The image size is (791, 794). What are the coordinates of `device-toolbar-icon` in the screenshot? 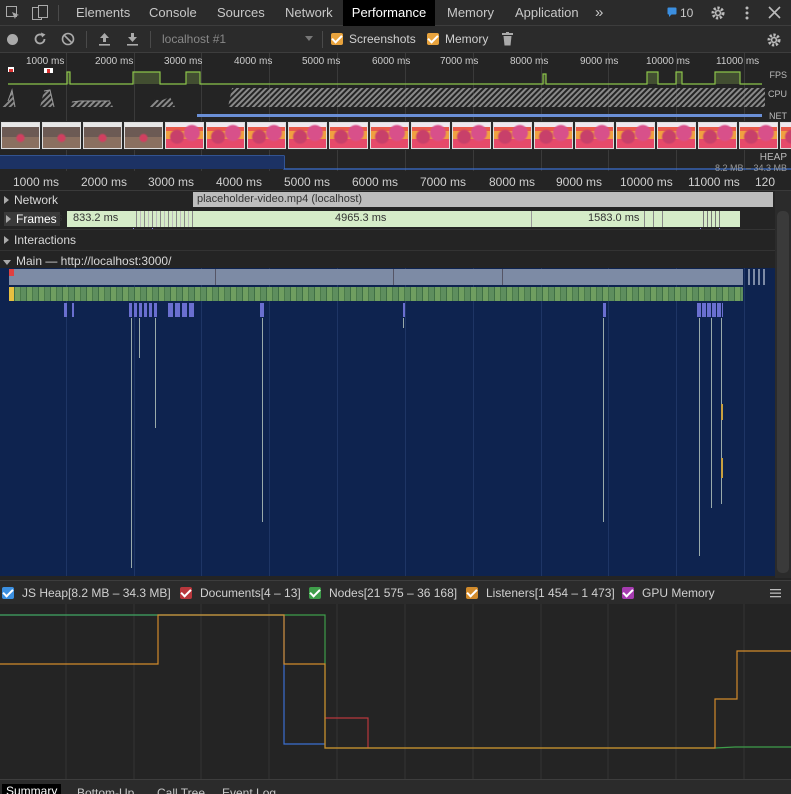 It's located at (40, 13).